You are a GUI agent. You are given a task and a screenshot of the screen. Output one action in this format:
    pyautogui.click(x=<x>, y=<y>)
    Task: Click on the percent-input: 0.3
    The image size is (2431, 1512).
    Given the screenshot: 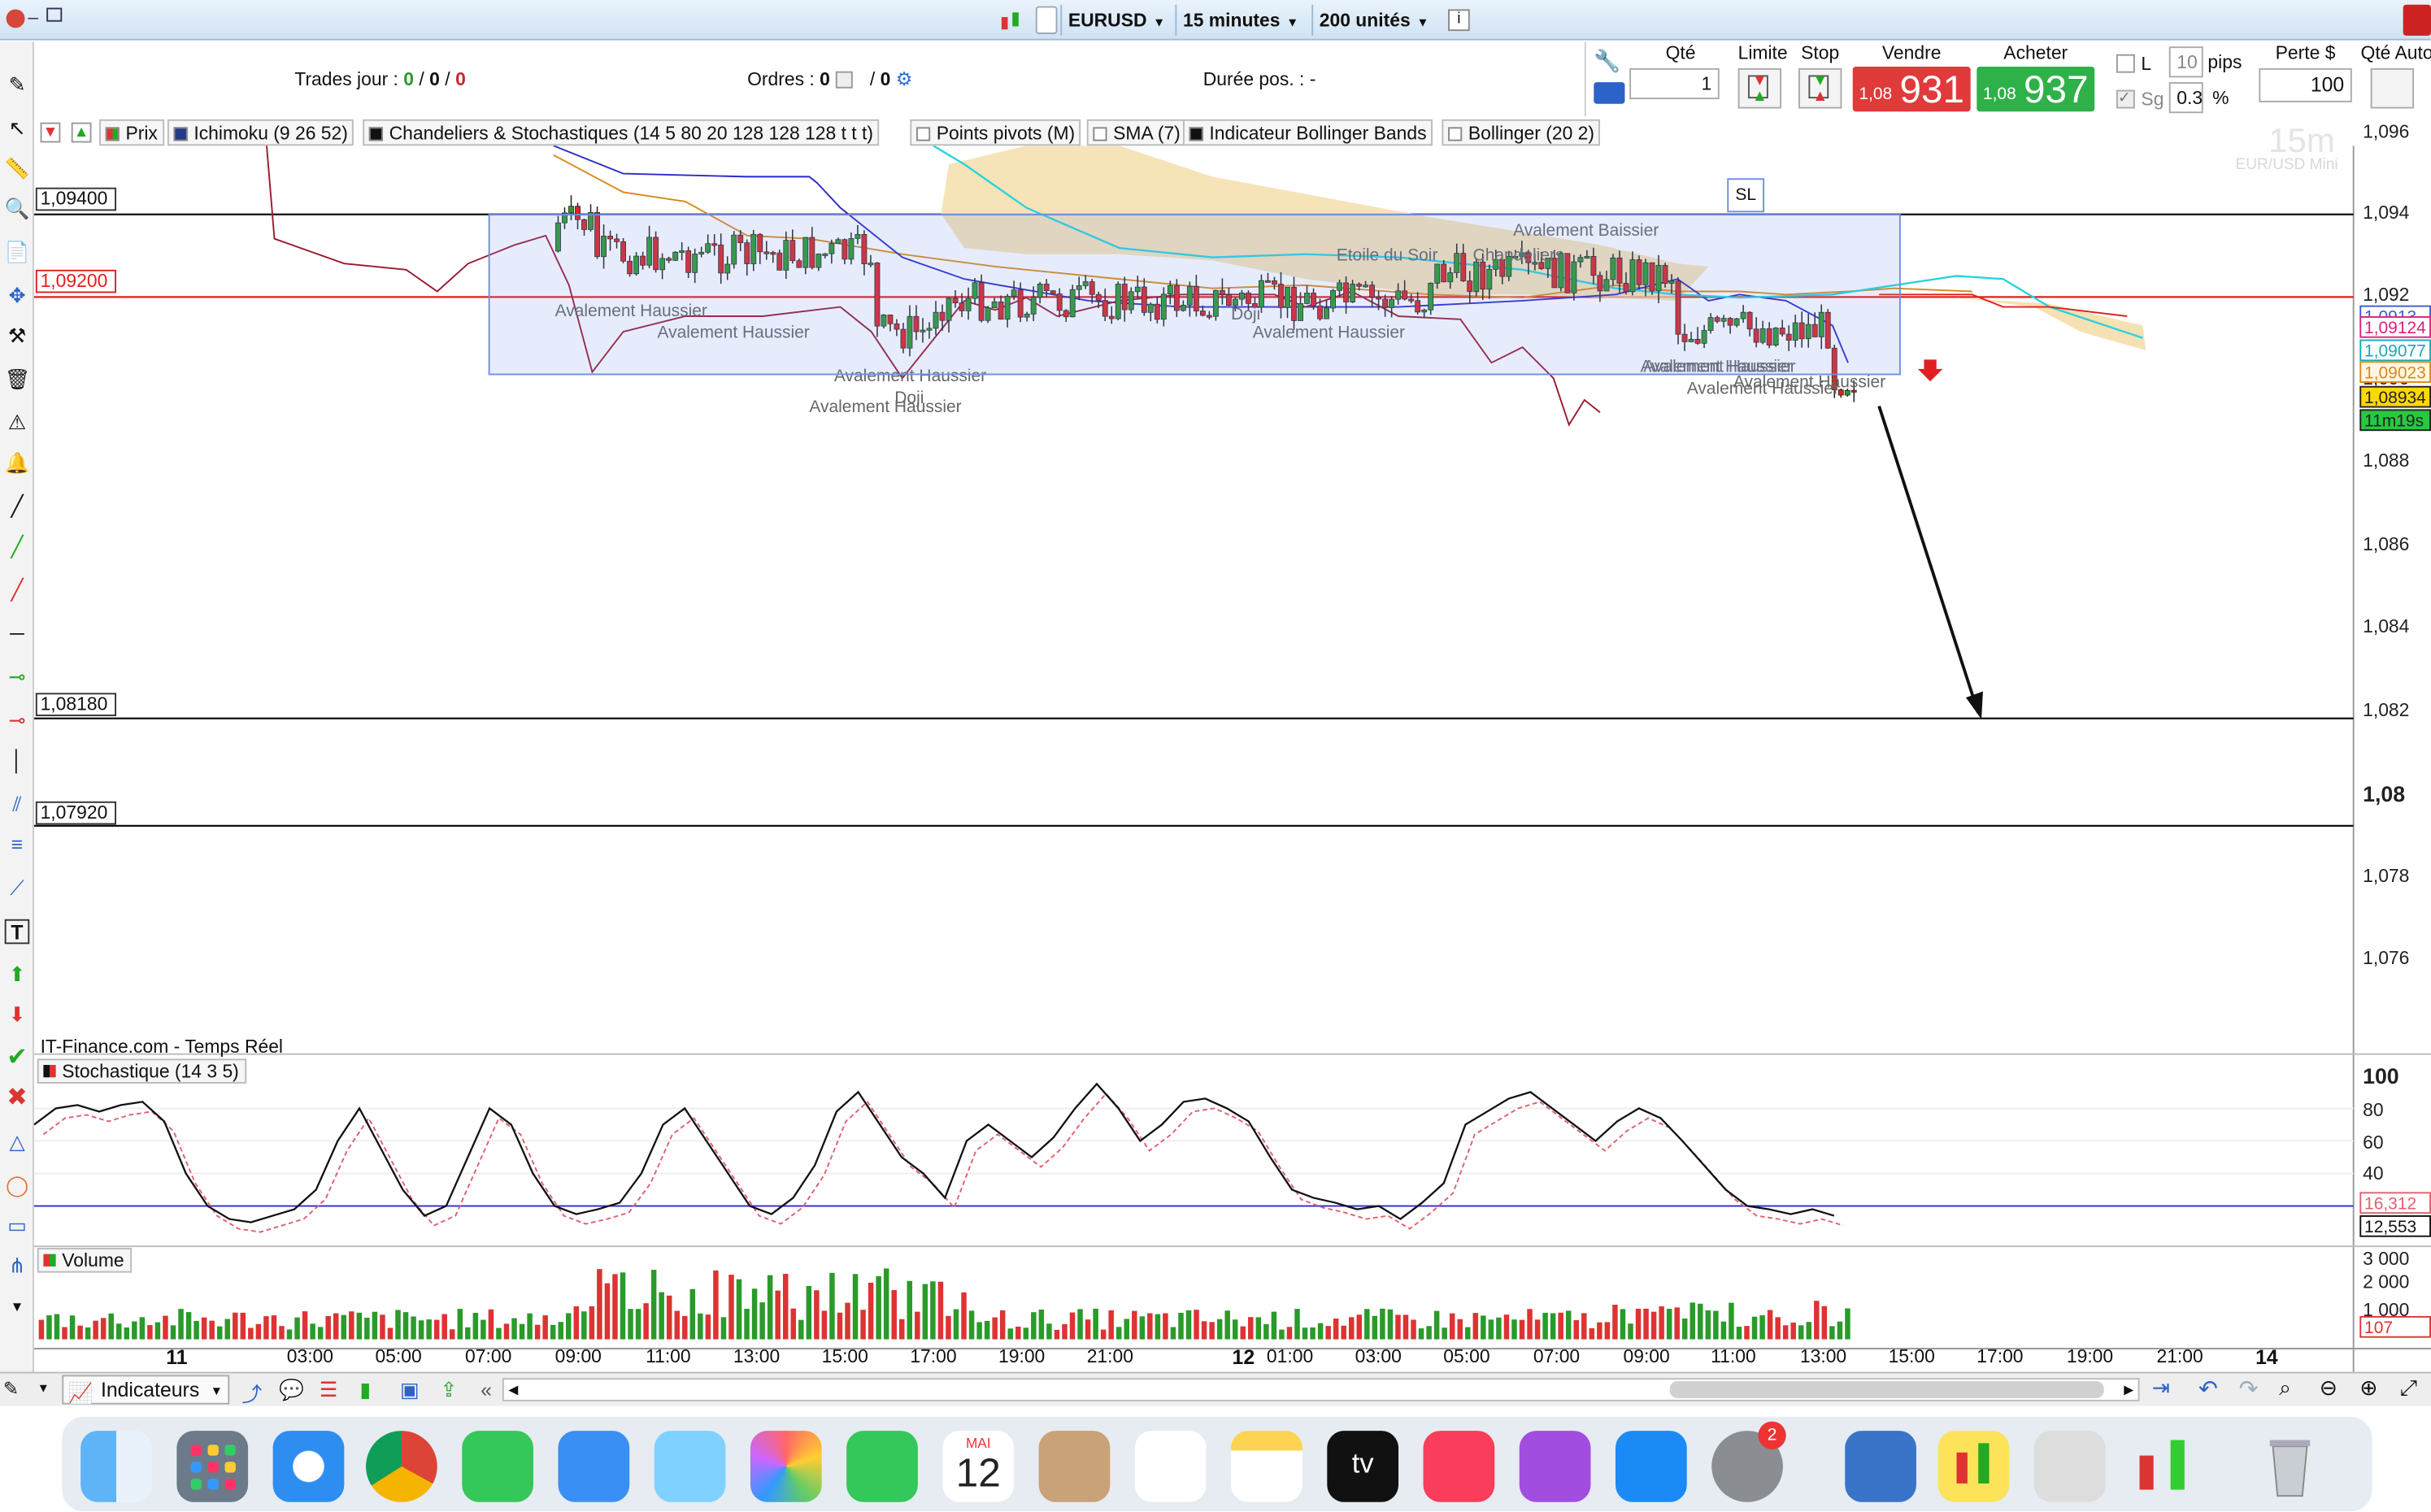 What is the action you would take?
    pyautogui.click(x=2185, y=98)
    